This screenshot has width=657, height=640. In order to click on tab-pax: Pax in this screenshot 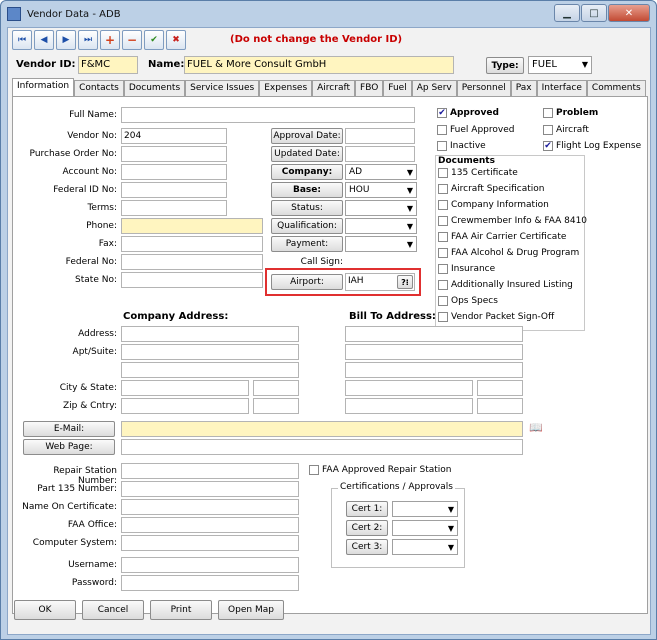, I will do `click(523, 88)`.